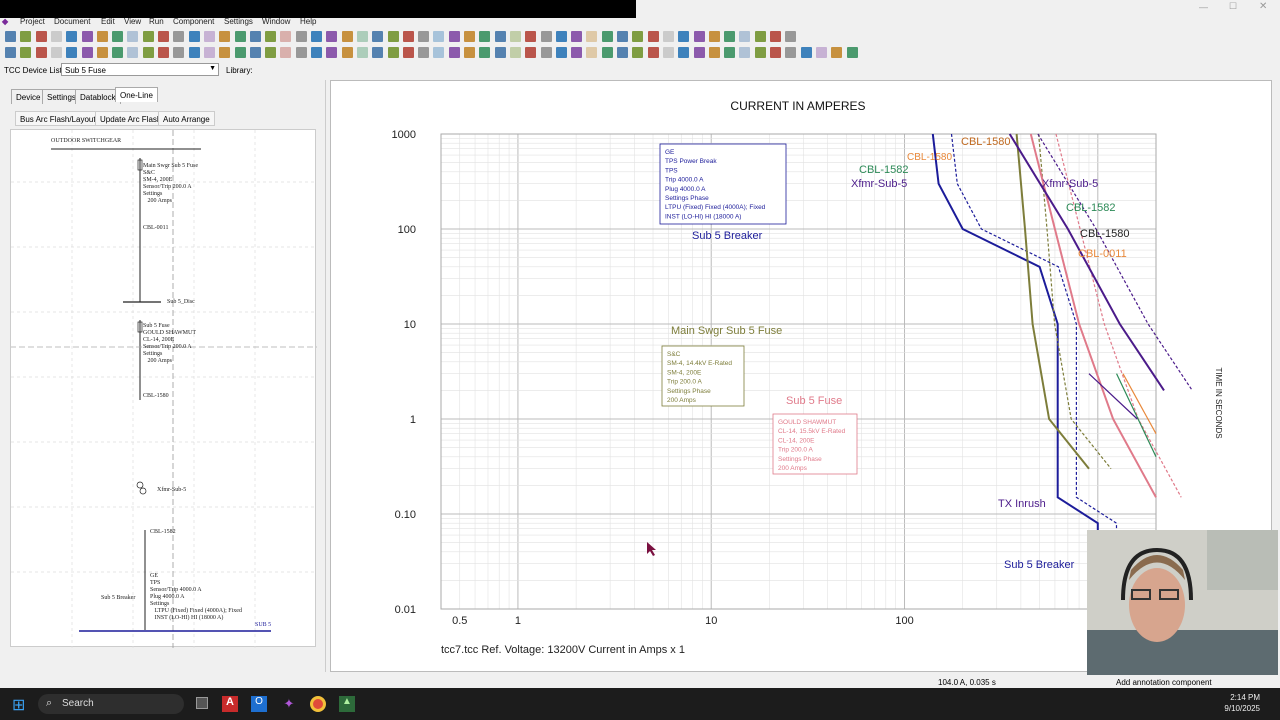 Image resolution: width=1280 pixels, height=720 pixels. I want to click on xfmr-label: Xfmr-Sub-5, so click(171, 490).